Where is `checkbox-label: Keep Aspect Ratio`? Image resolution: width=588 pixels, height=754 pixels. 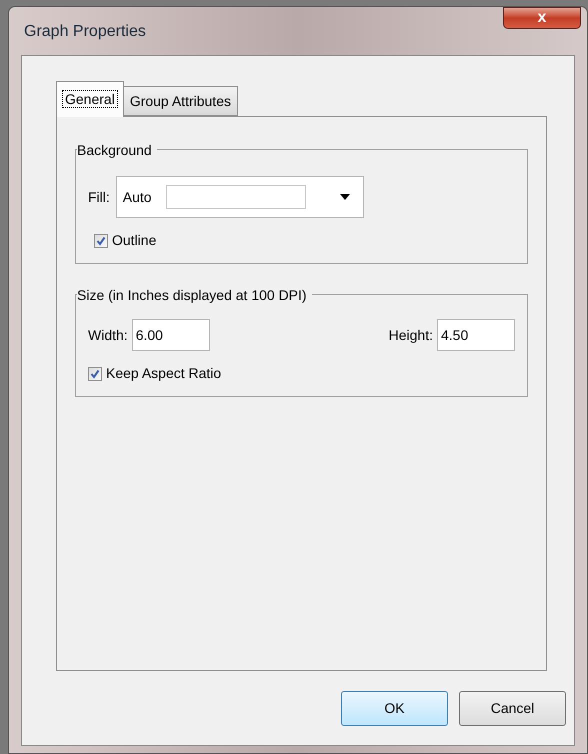
checkbox-label: Keep Aspect Ratio is located at coordinates (164, 373).